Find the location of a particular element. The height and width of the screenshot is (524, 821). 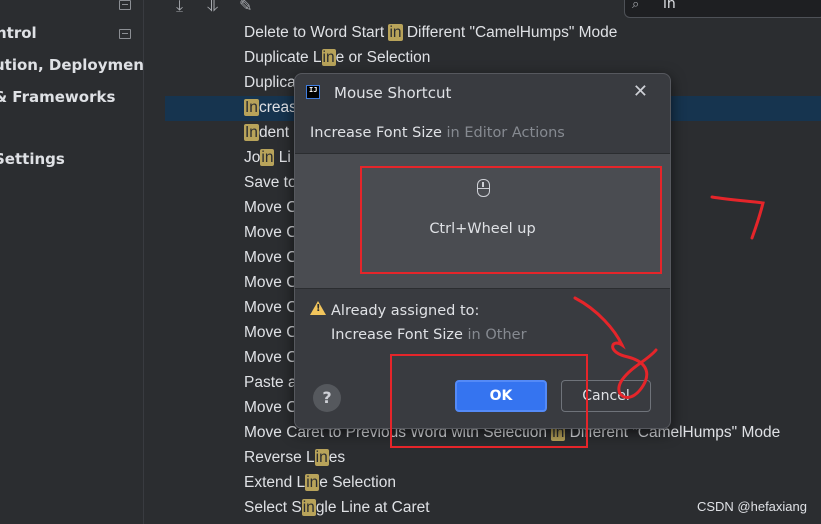

annotation-scribble is located at coordinates (669, 297).